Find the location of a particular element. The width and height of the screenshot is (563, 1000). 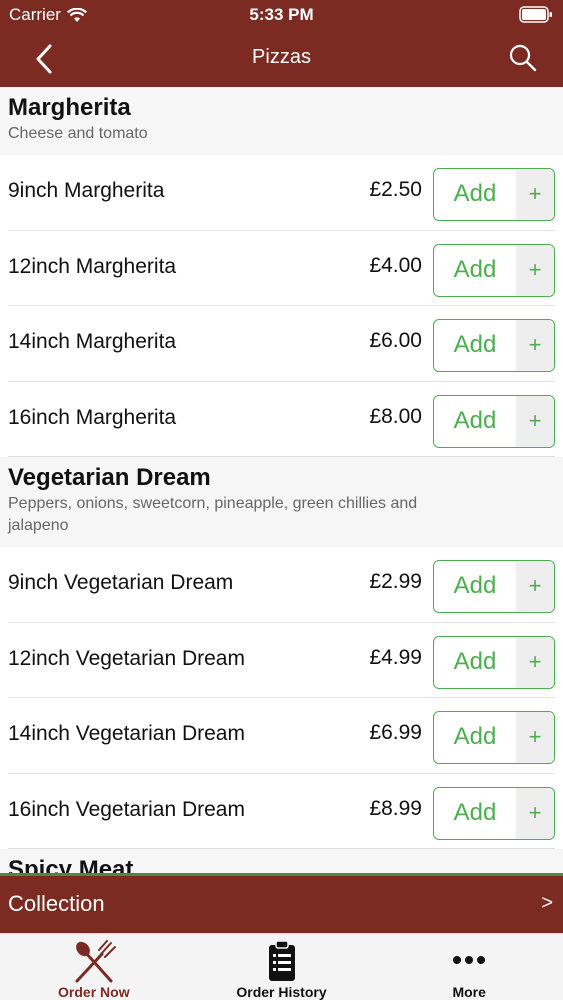

section-title: Spicy Meat is located at coordinates (71, 865).